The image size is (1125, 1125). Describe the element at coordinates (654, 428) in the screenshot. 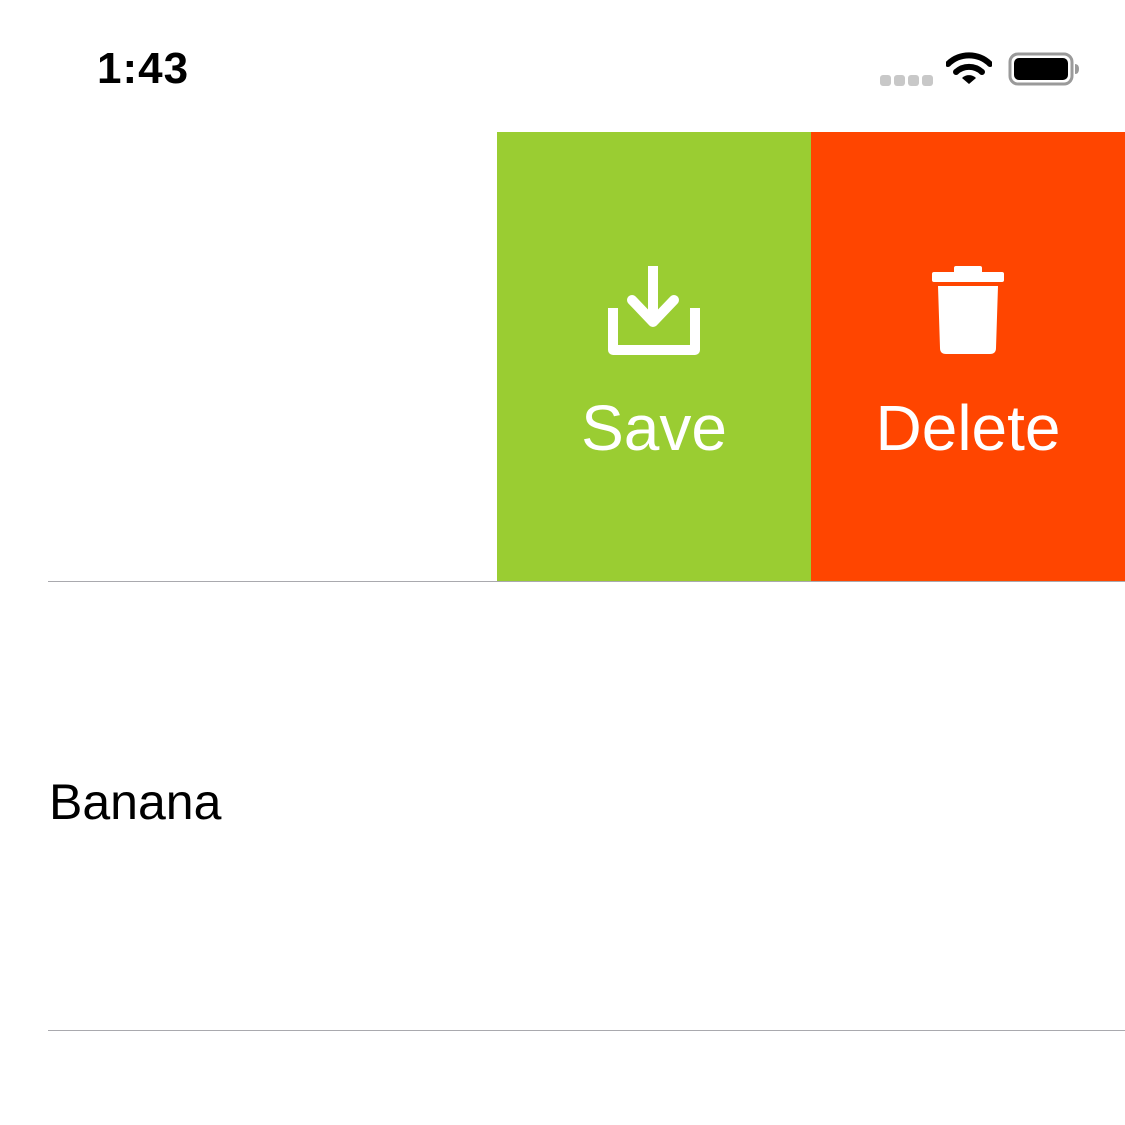

I see `save-label: Save` at that location.